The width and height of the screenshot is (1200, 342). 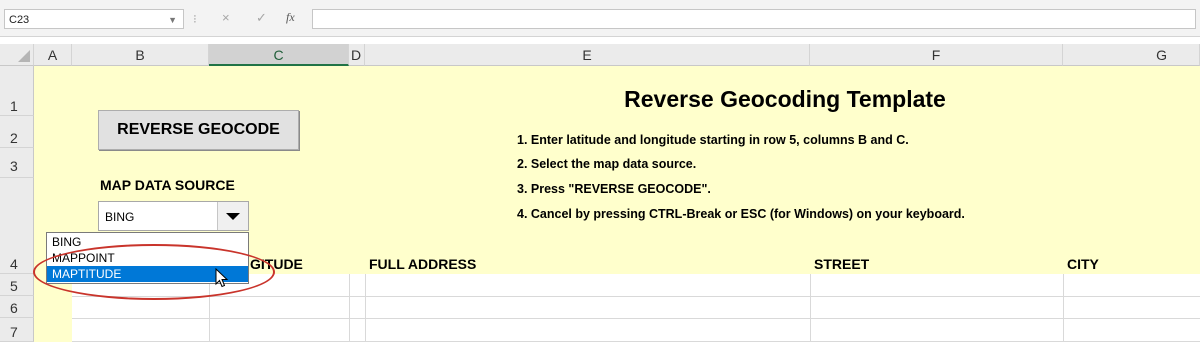 What do you see at coordinates (279, 55) in the screenshot?
I see `column-header-c: C` at bounding box center [279, 55].